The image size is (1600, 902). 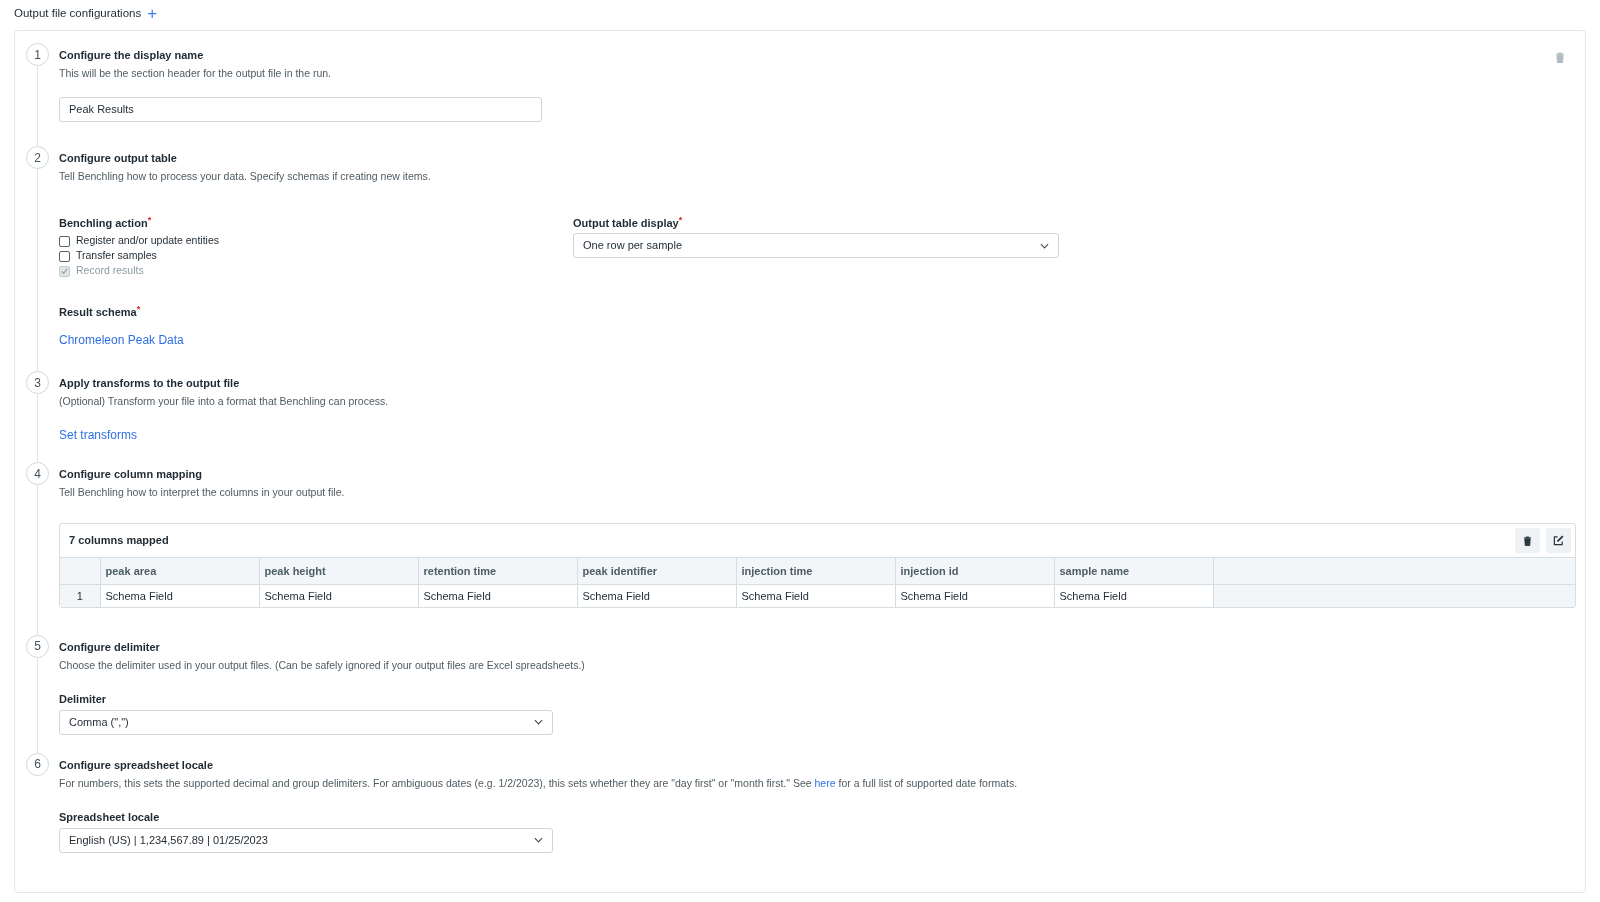 What do you see at coordinates (202, 491) in the screenshot?
I see `step-description: Tell Benchling how to interpret the columns in your output file.` at bounding box center [202, 491].